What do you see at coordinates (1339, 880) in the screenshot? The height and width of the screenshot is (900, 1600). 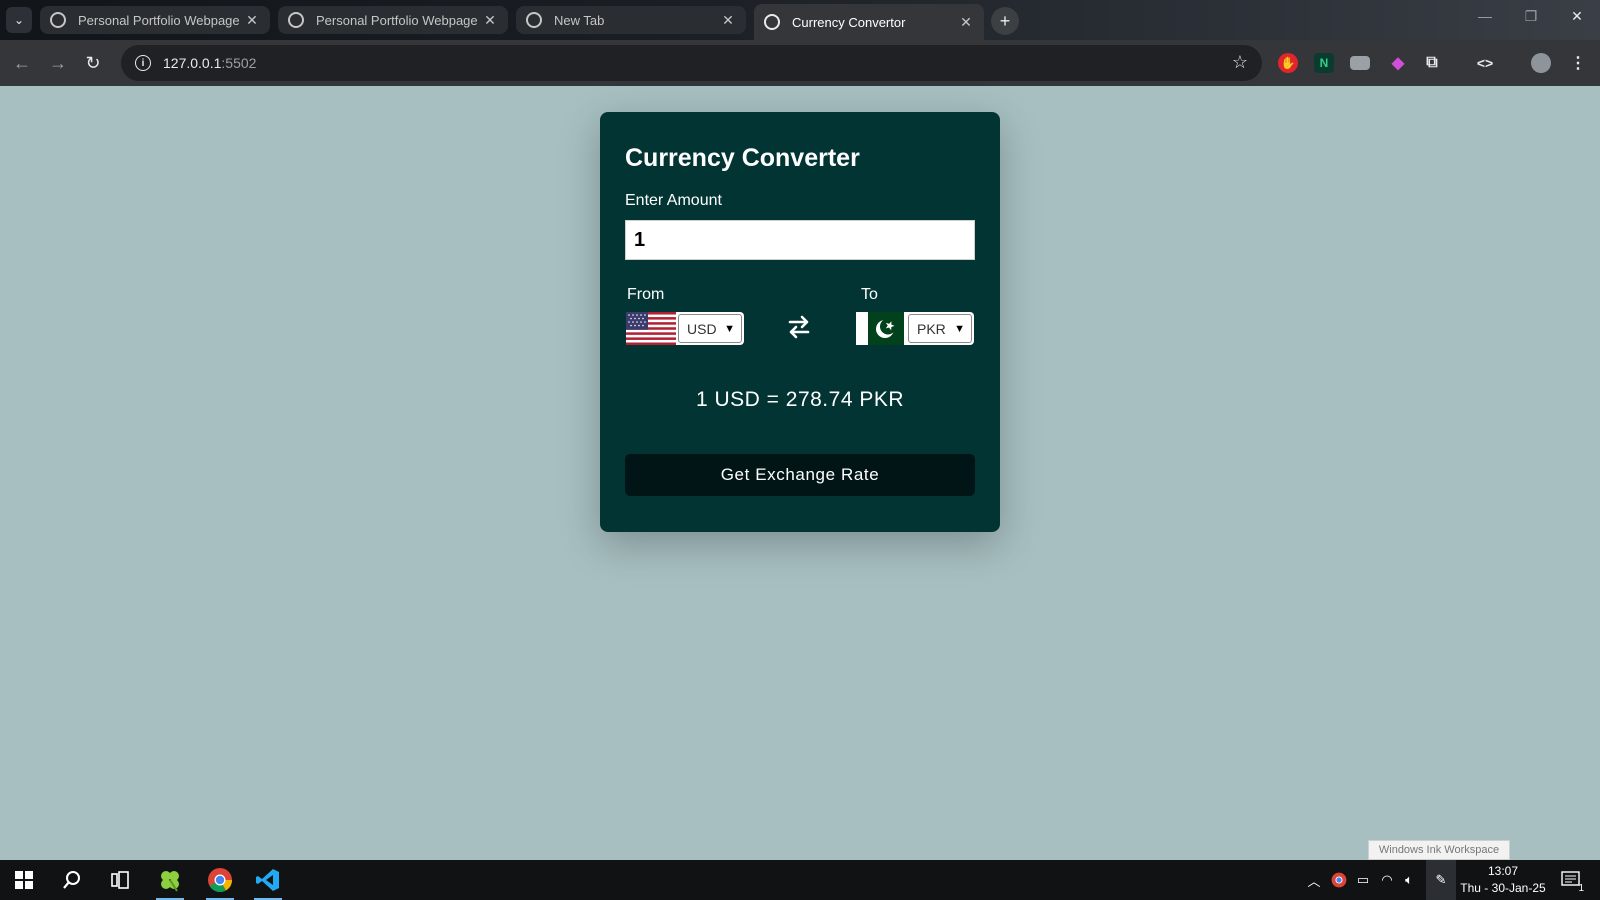 I see `chrome-tray-icon` at bounding box center [1339, 880].